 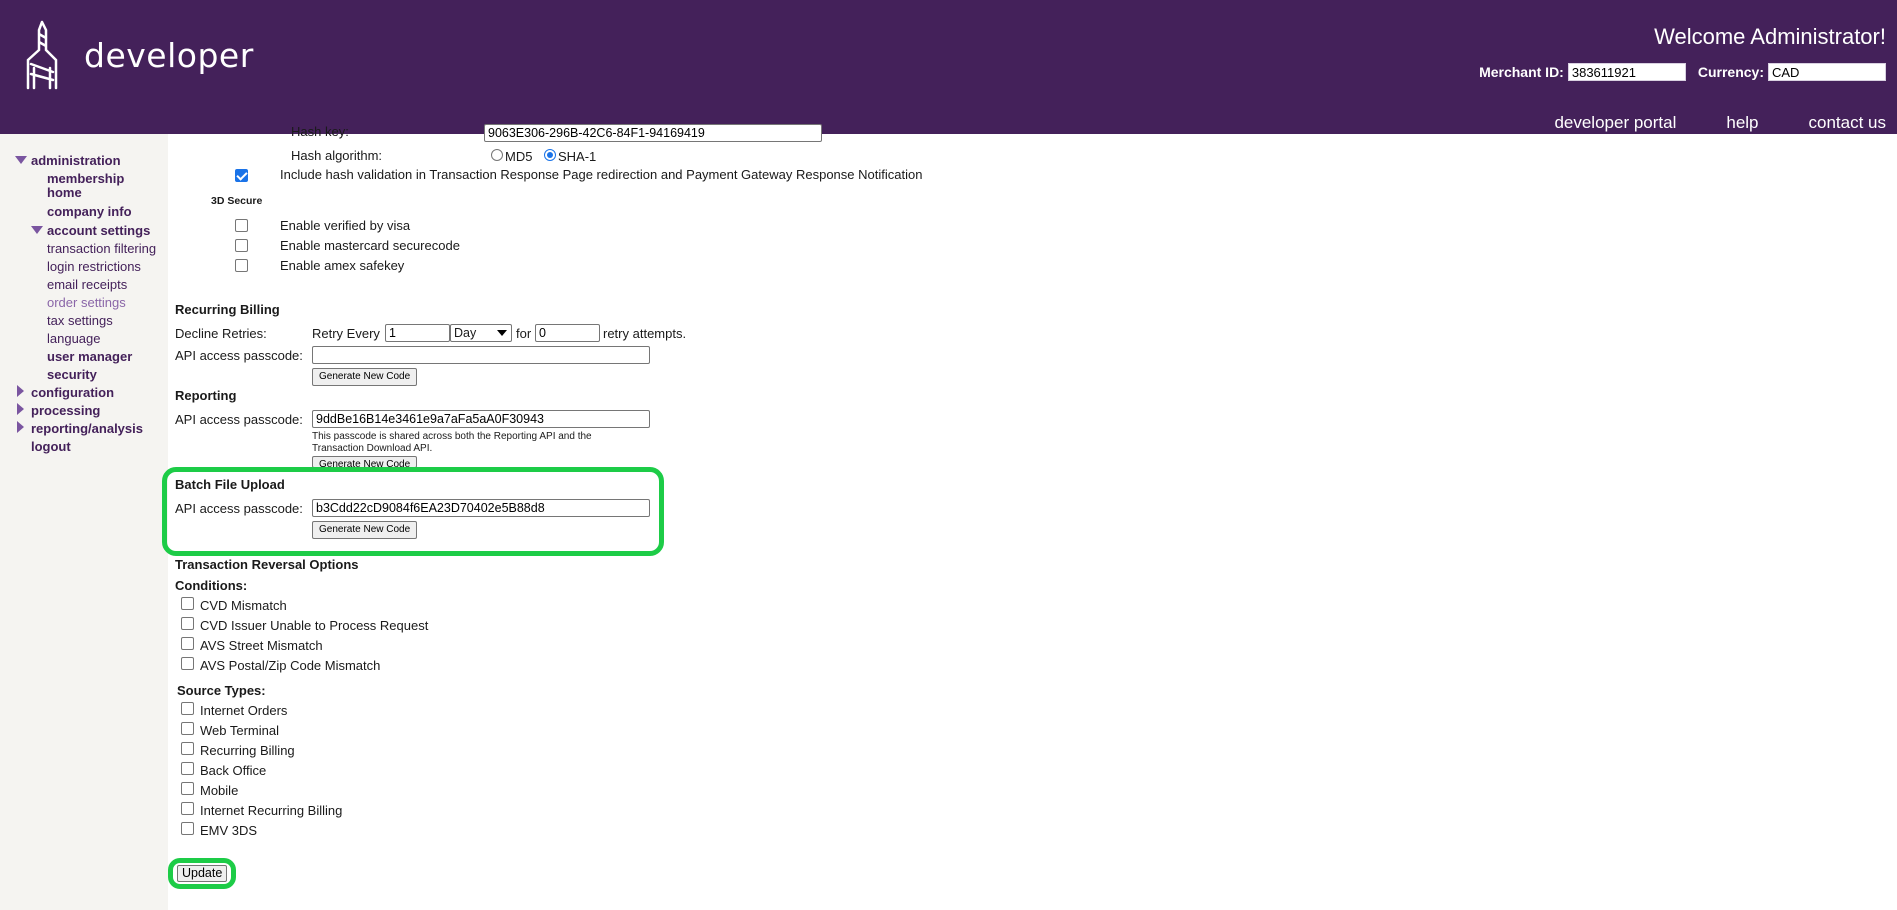 I want to click on internet-recurring-billing-checkbox, so click(x=187, y=808).